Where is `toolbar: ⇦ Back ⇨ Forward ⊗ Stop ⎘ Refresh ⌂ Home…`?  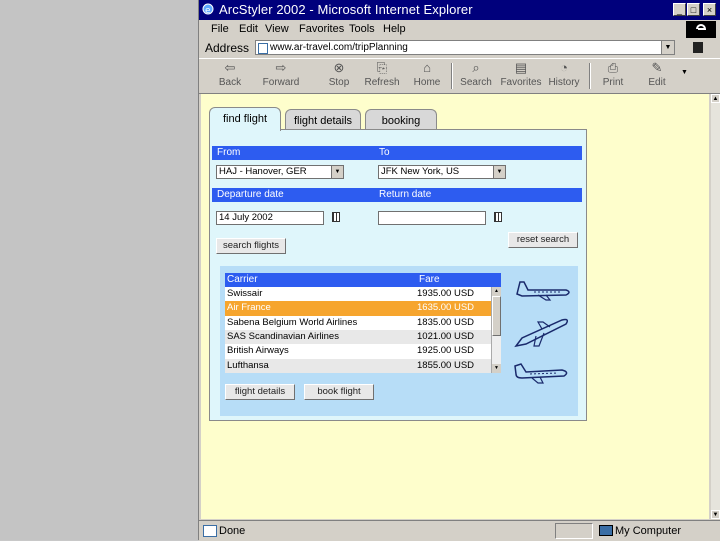 toolbar: ⇦ Back ⇨ Forward ⊗ Stop ⎘ Refresh ⌂ Home… is located at coordinates (459, 76).